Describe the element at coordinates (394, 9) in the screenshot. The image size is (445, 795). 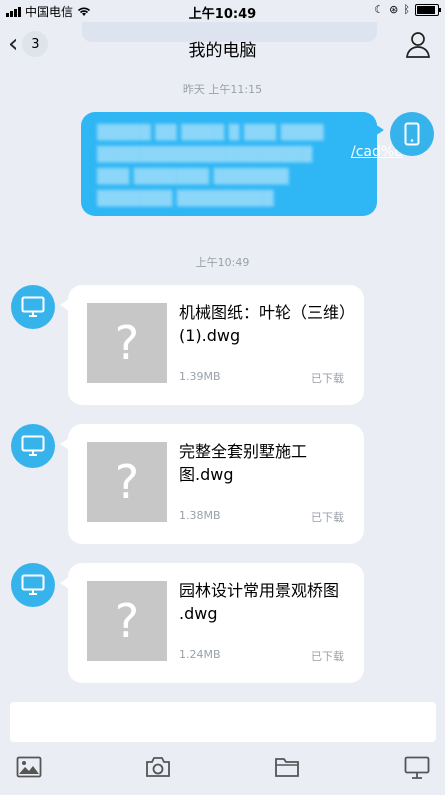
I see `rotation-lock-icon: ⊛` at that location.